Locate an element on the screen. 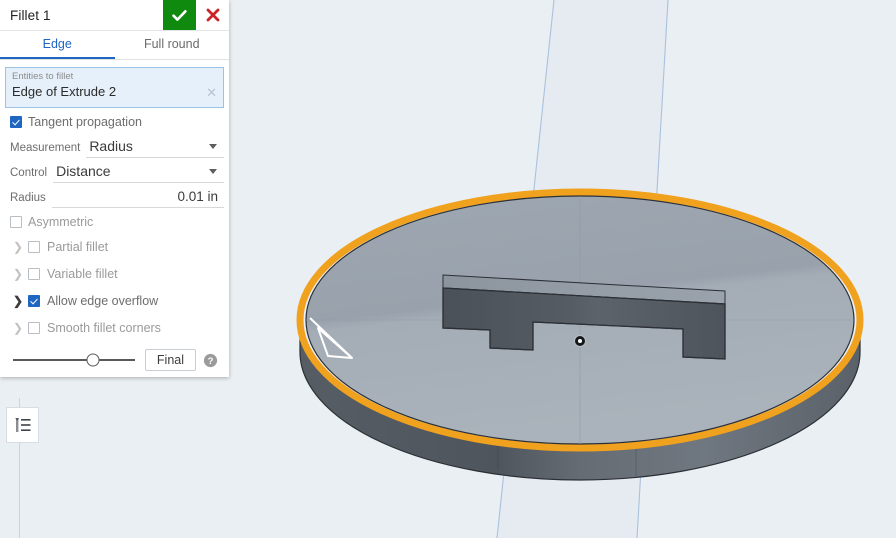 This screenshot has height=538, width=896. radius-input: 0.01 in is located at coordinates (137, 196).